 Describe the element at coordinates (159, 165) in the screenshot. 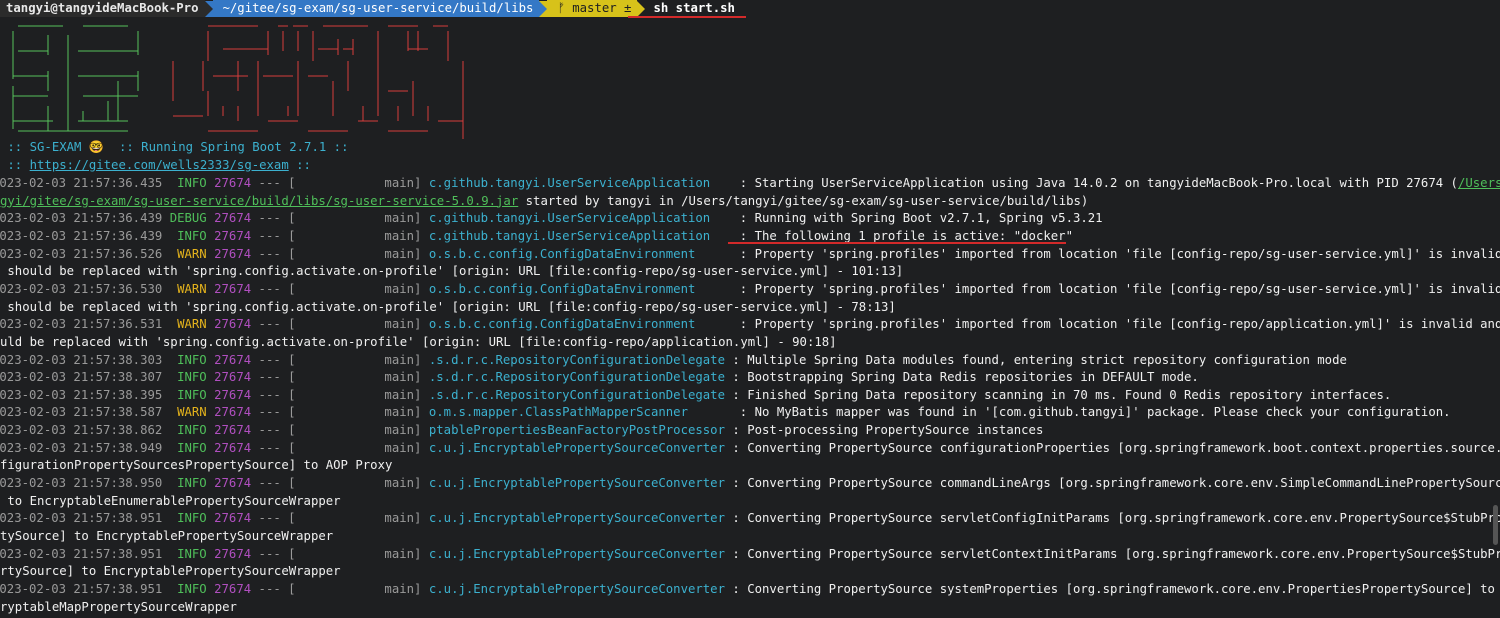

I see `gitee-link: https://gitee.com/wells2333/sg-exam` at that location.